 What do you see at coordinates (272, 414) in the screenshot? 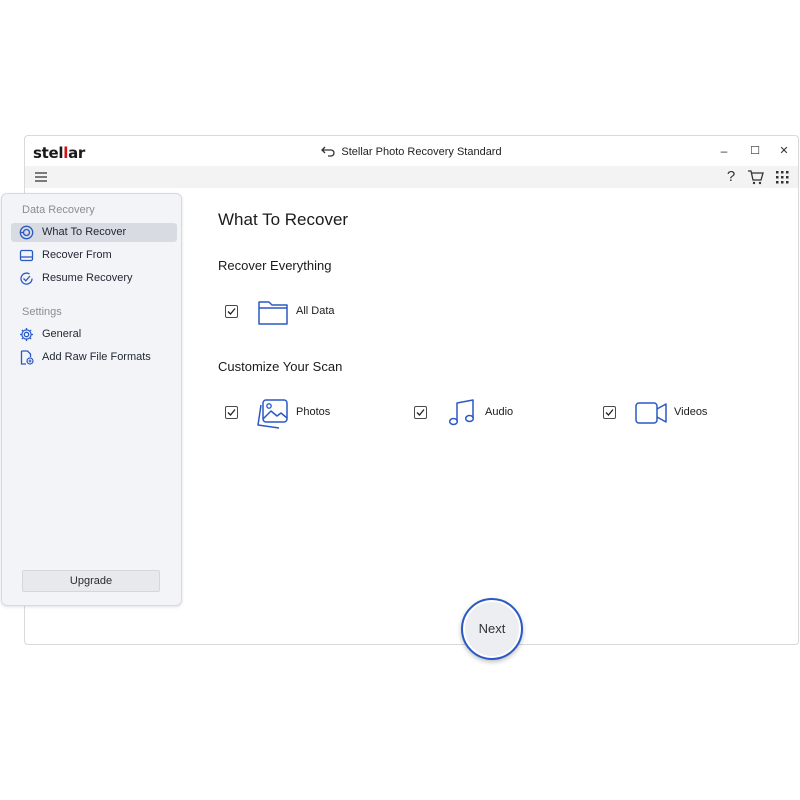
I see `photos-icon` at bounding box center [272, 414].